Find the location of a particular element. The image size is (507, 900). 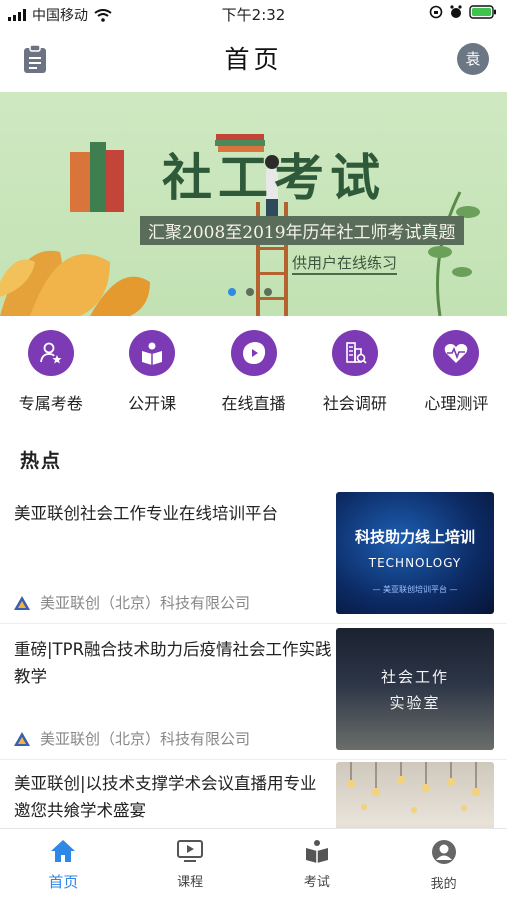

banner-caption: 供用户在线练习 is located at coordinates (345, 263).